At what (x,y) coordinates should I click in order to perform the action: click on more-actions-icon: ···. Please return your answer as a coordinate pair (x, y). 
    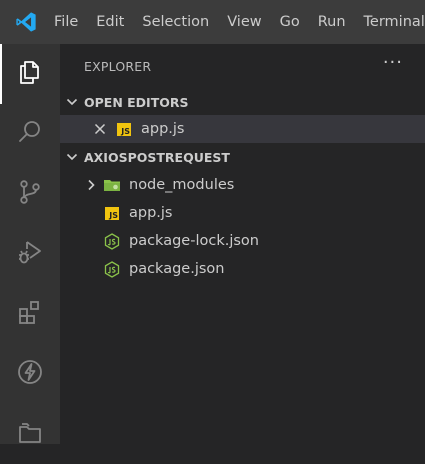
    Looking at the image, I should click on (393, 63).